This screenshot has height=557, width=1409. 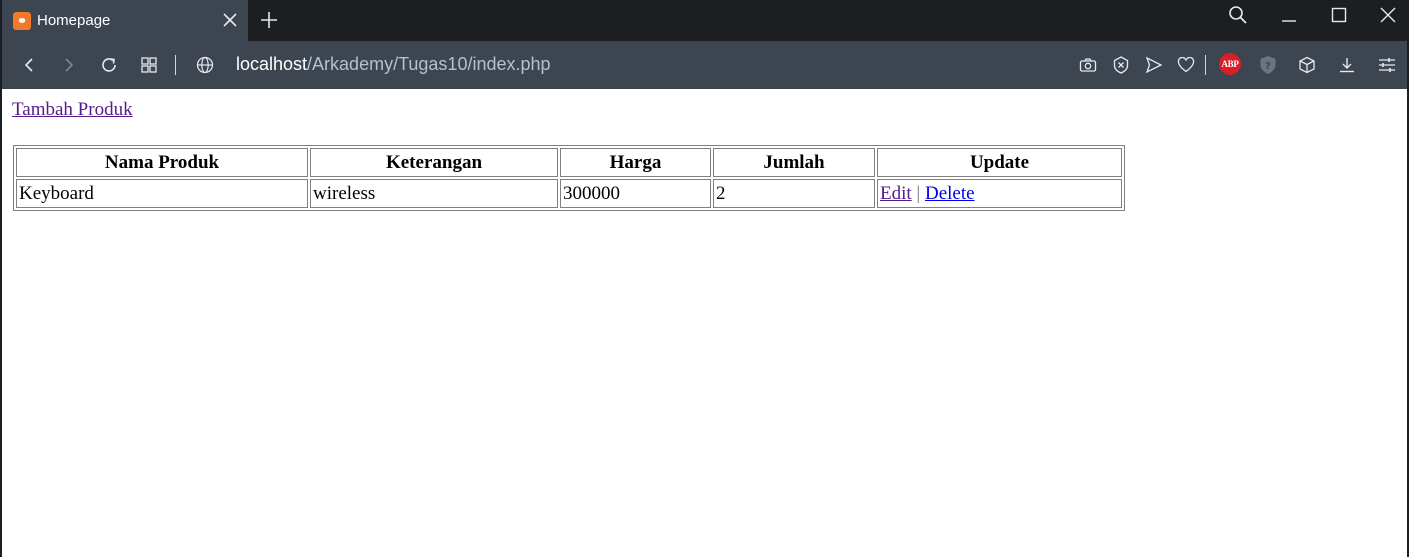 What do you see at coordinates (72, 110) in the screenshot?
I see `tambah-produk-link: Tambah Produk` at bounding box center [72, 110].